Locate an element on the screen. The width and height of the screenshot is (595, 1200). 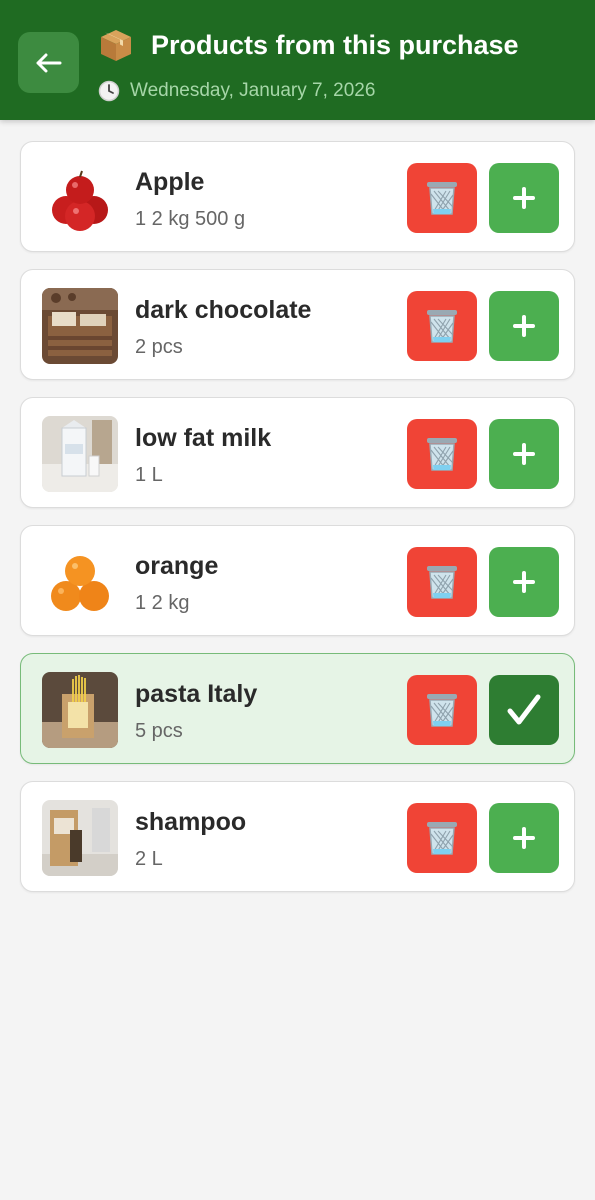
product-name: pasta Italy is located at coordinates (196, 694).